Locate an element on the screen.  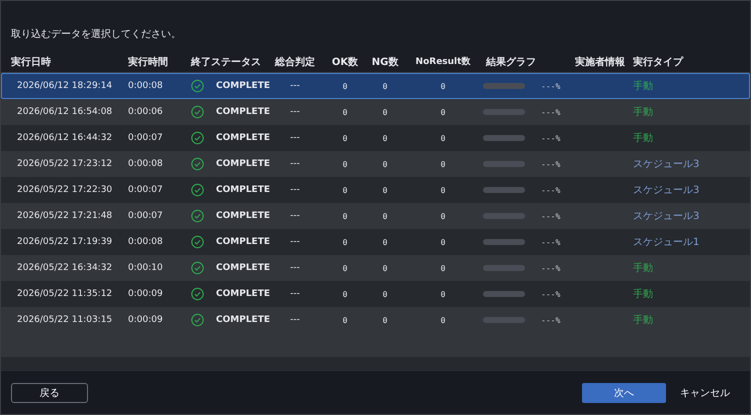
column-header: 結果グラフ is located at coordinates (511, 62).